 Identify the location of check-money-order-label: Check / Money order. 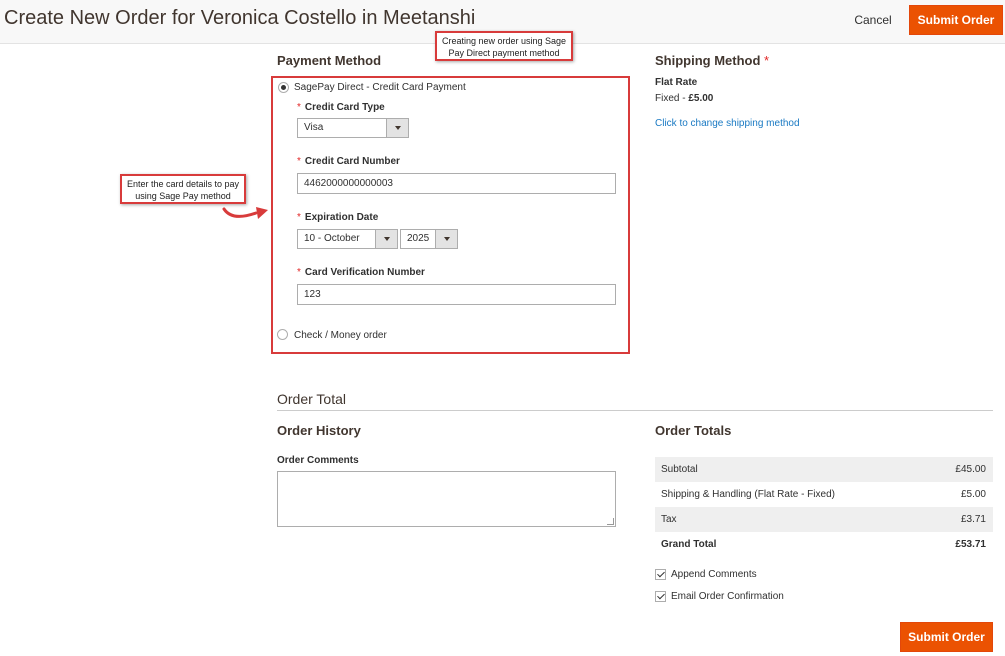
(340, 335).